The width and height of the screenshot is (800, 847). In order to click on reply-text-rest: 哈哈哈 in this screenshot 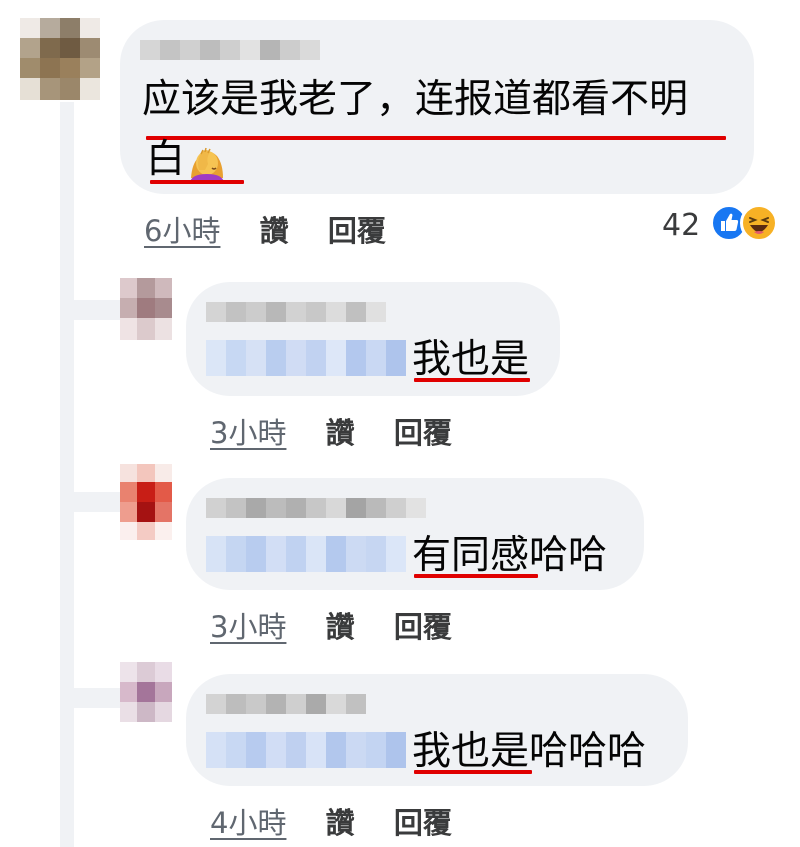, I will do `click(588, 751)`.